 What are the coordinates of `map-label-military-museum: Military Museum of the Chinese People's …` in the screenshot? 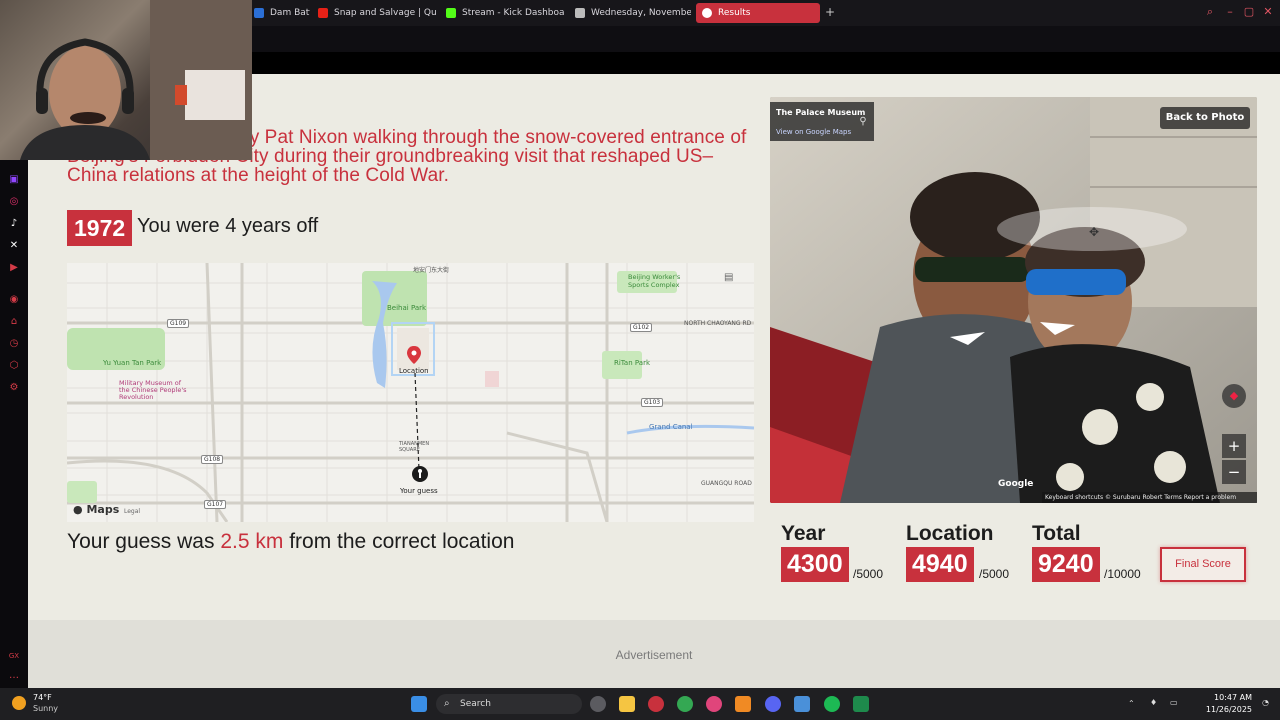 It's located at (153, 390).